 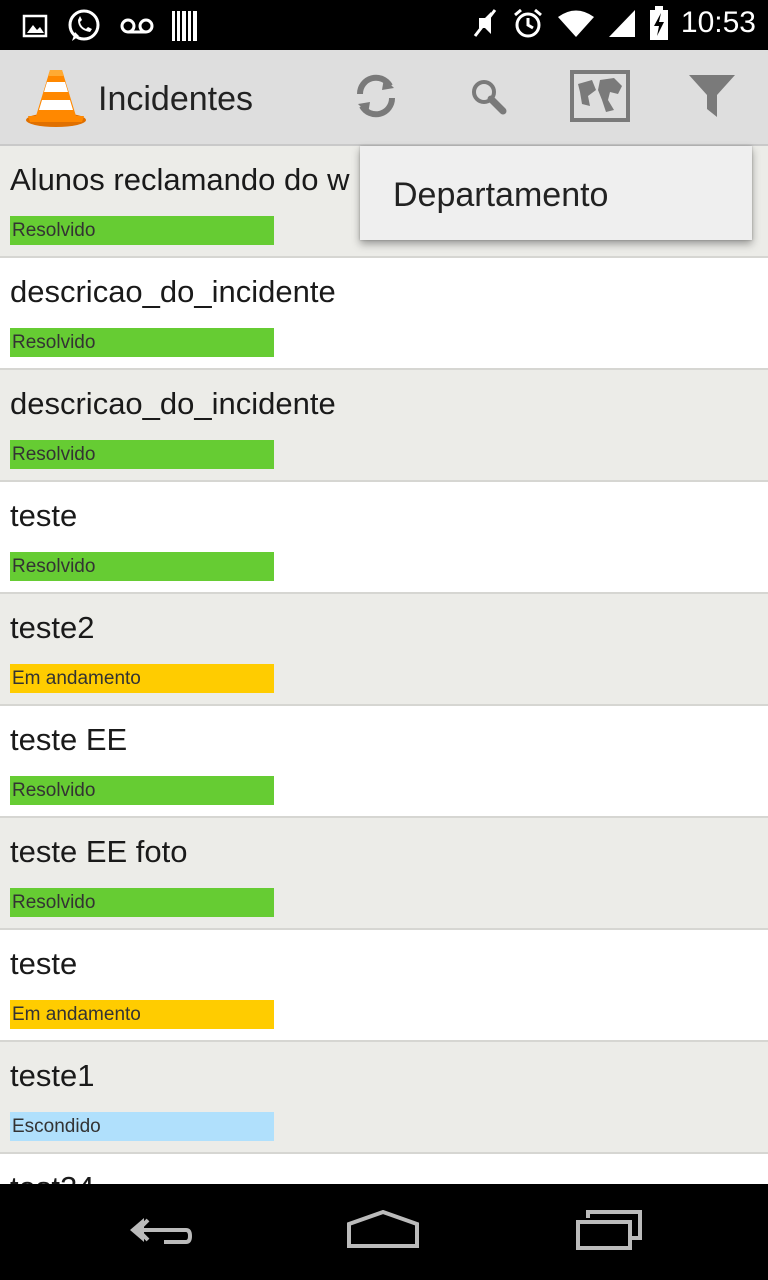 What do you see at coordinates (384, 25) in the screenshot?
I see `status-bar: 10:53` at bounding box center [384, 25].